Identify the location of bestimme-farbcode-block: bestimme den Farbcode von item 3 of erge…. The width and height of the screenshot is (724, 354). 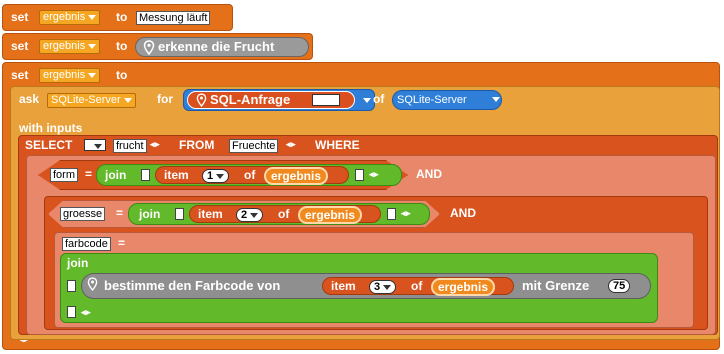
(366, 286).